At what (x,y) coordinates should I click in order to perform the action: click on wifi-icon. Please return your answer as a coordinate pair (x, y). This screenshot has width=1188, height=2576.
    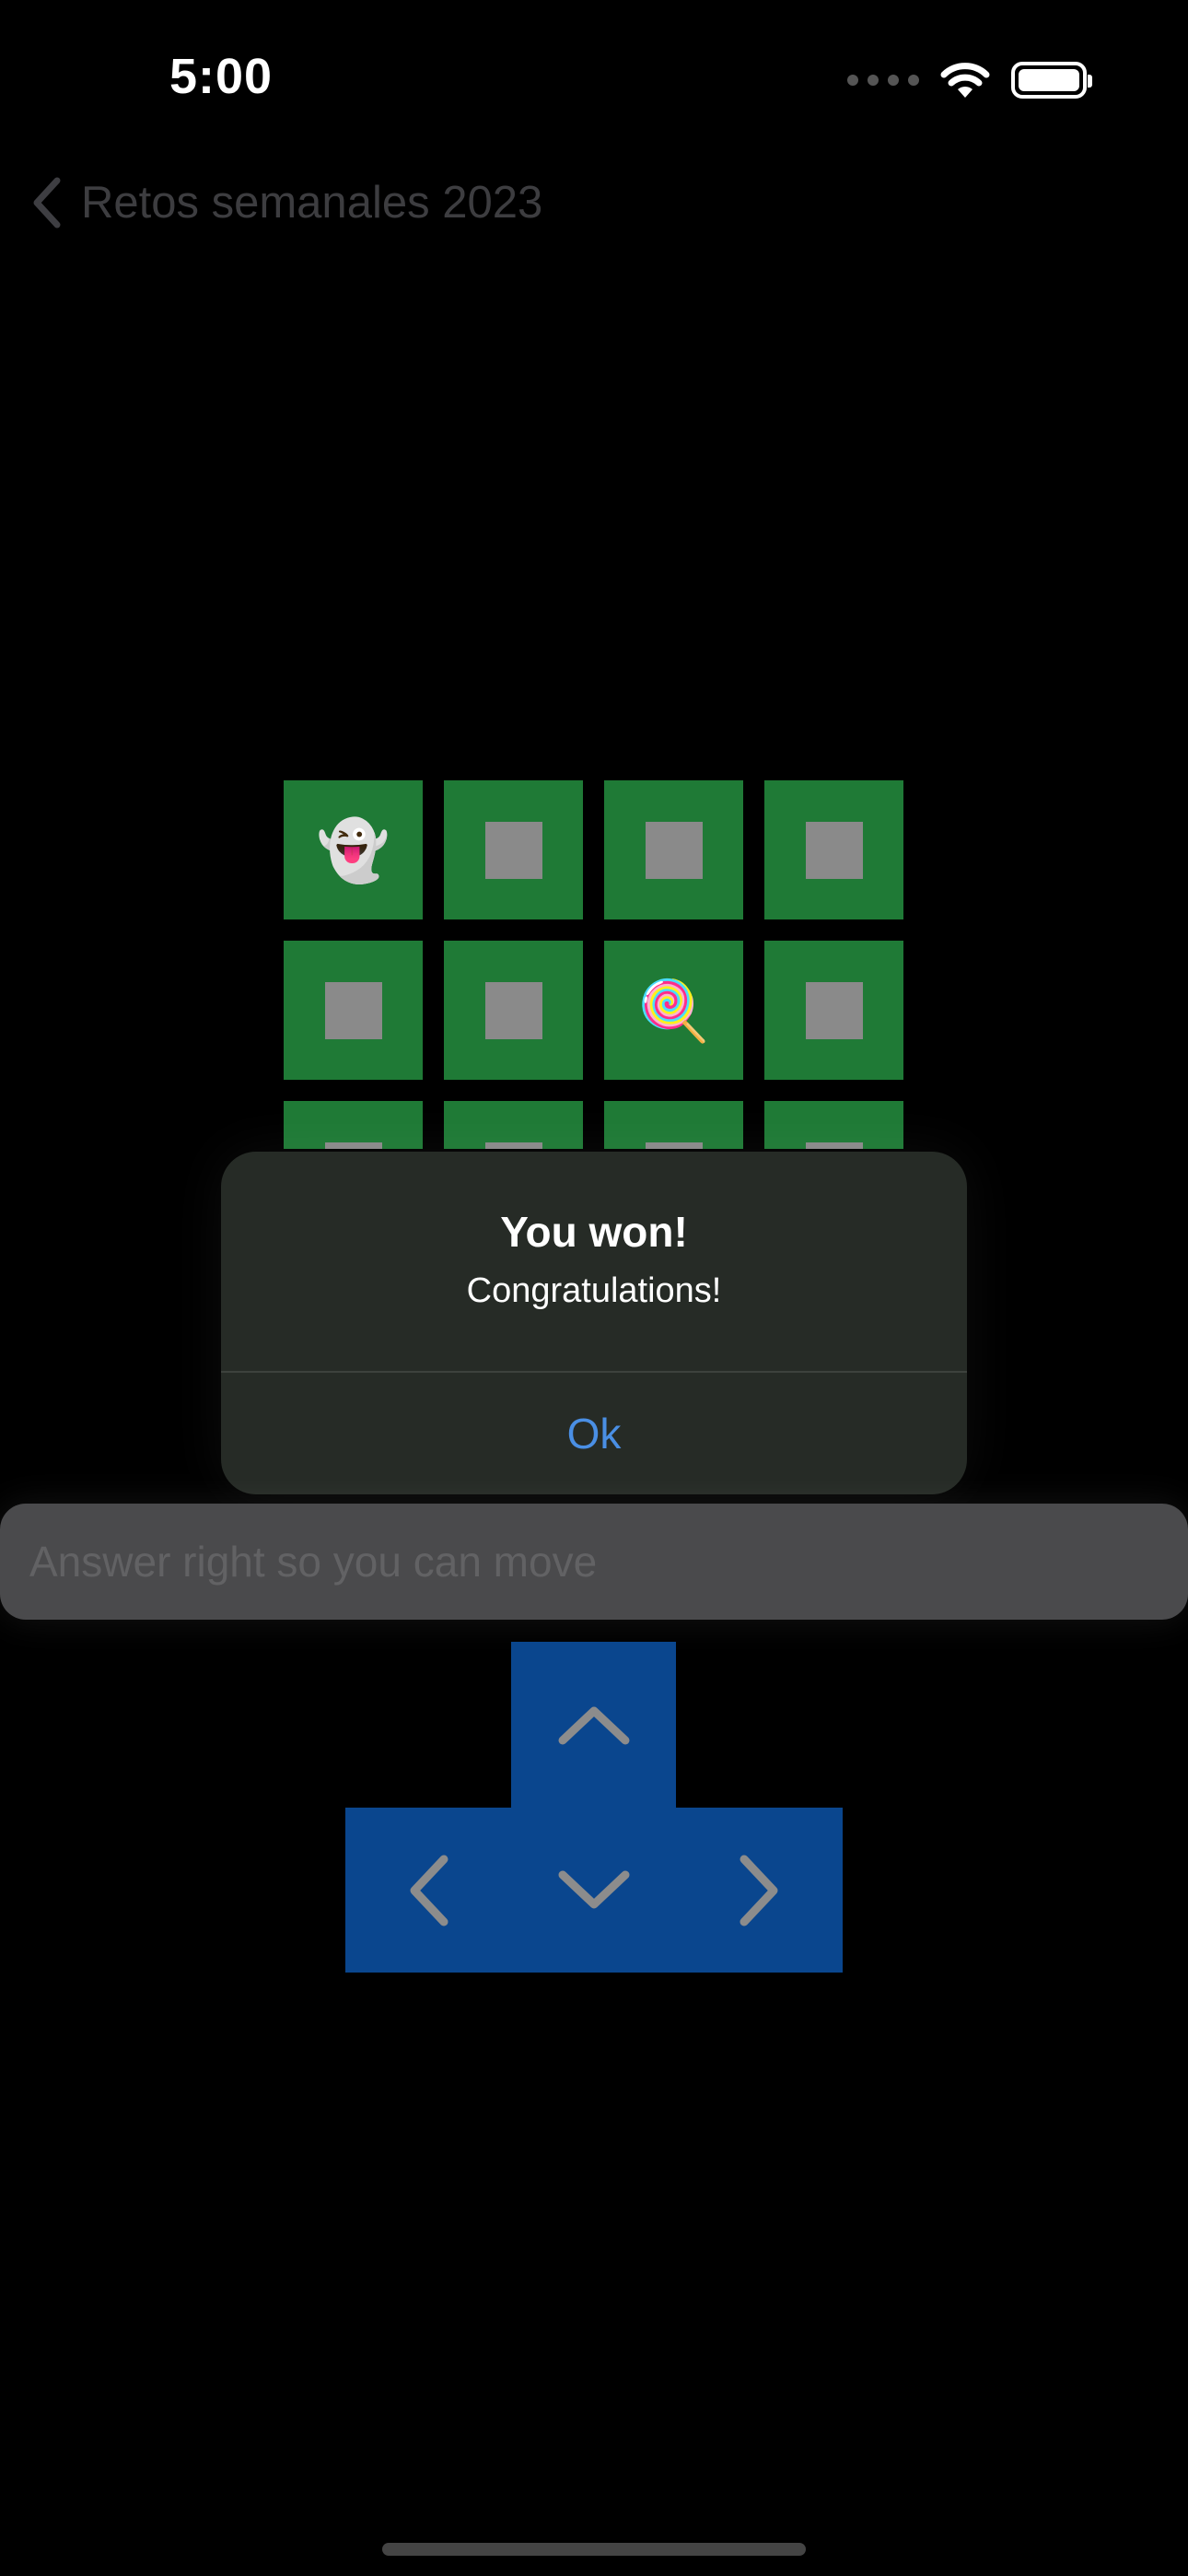
    Looking at the image, I should click on (965, 80).